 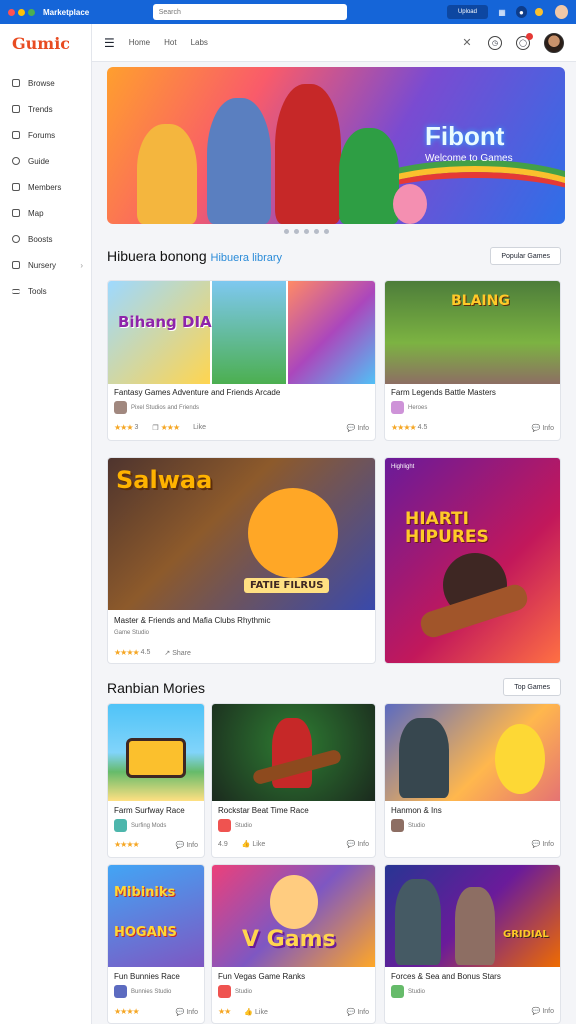 What do you see at coordinates (21, 12) in the screenshot?
I see `minimize-window-dot` at bounding box center [21, 12].